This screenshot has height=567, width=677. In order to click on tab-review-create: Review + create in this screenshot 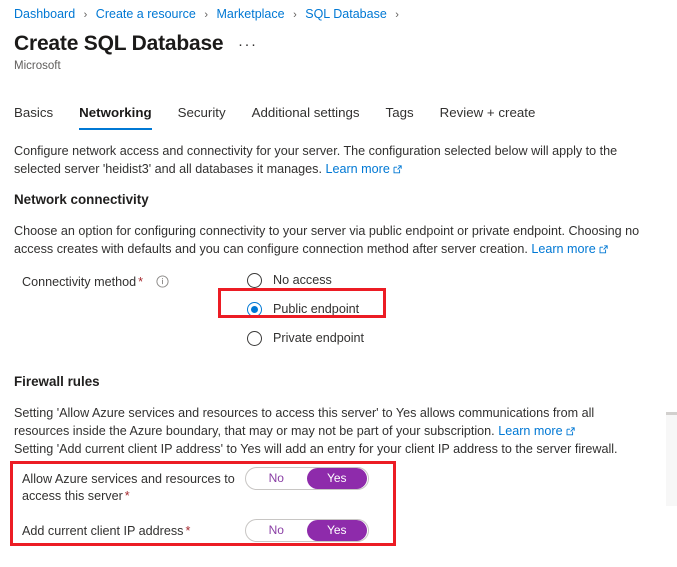, I will do `click(488, 117)`.